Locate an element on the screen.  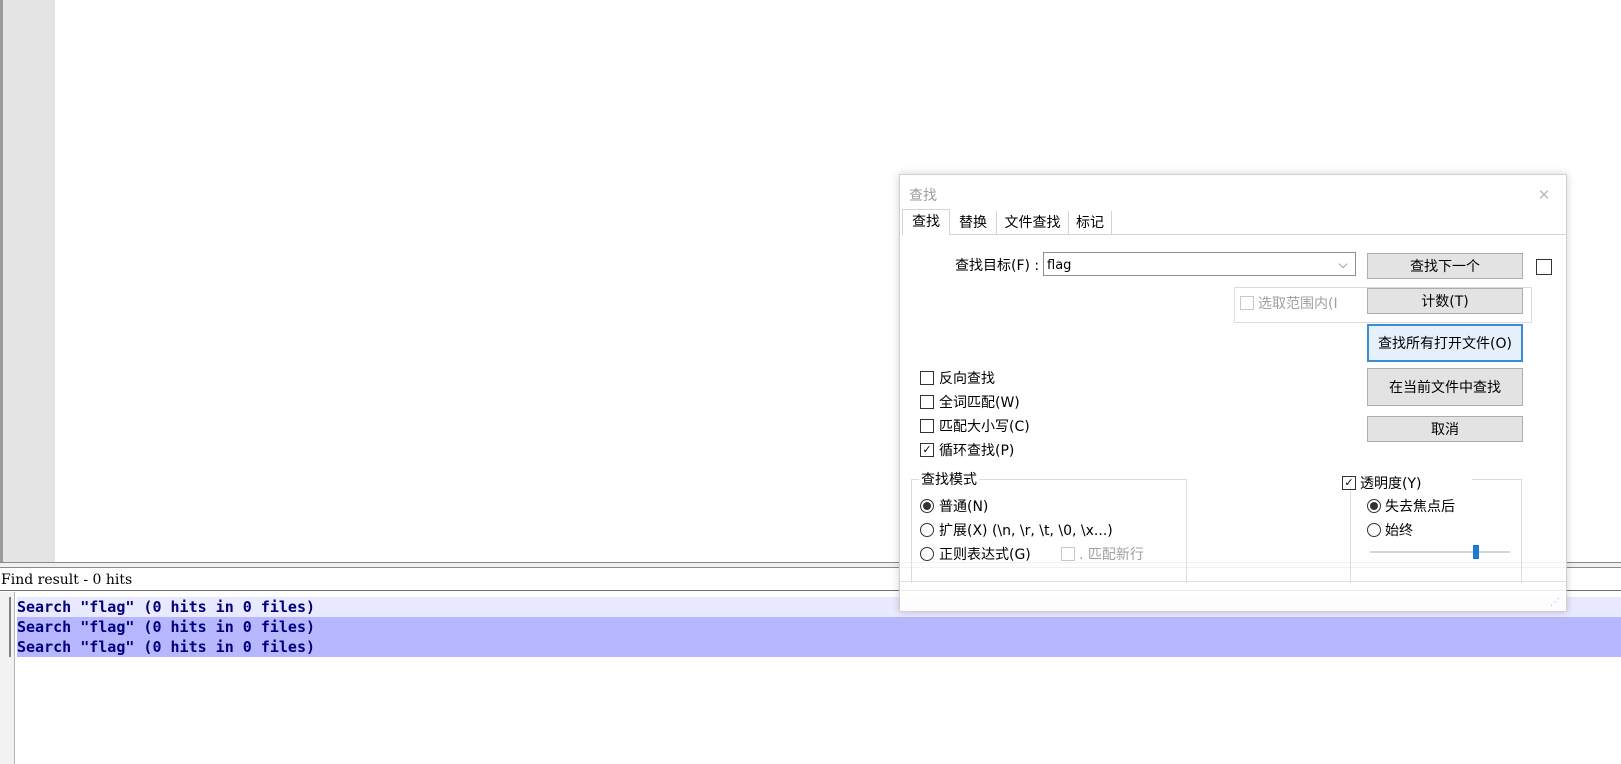
find-all-open-files-button: 查找所有打开文件(O) is located at coordinates (1445, 343).